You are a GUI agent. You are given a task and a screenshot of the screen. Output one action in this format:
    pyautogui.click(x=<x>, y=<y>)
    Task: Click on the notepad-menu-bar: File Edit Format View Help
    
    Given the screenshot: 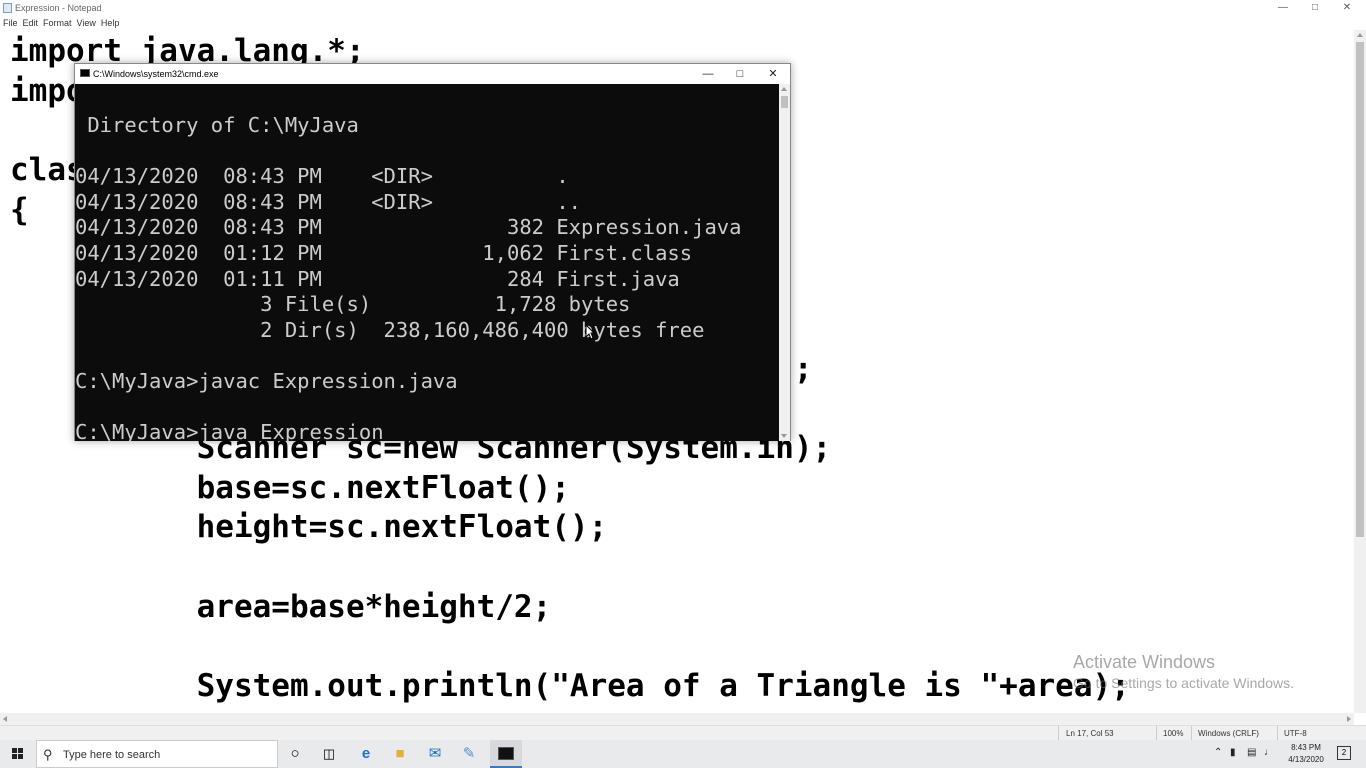 What is the action you would take?
    pyautogui.click(x=60, y=23)
    